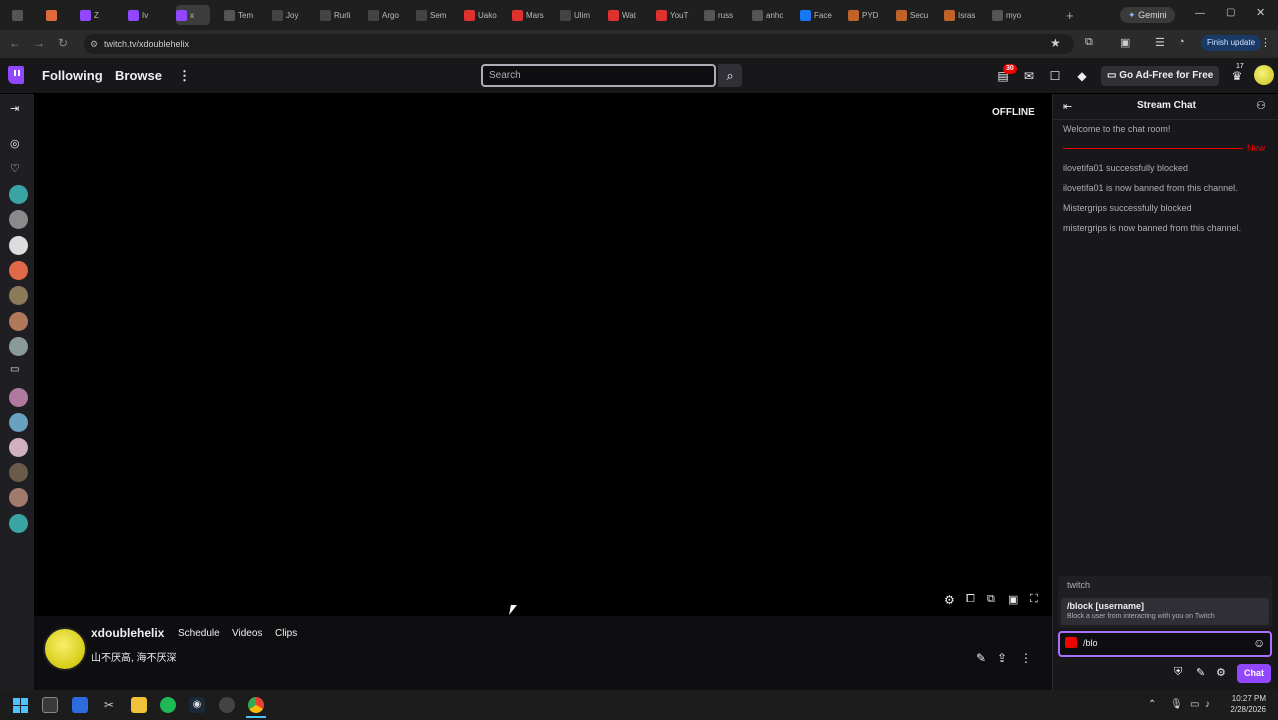 This screenshot has width=1278, height=720. I want to click on browser-tab: Uako, so click(481, 15).